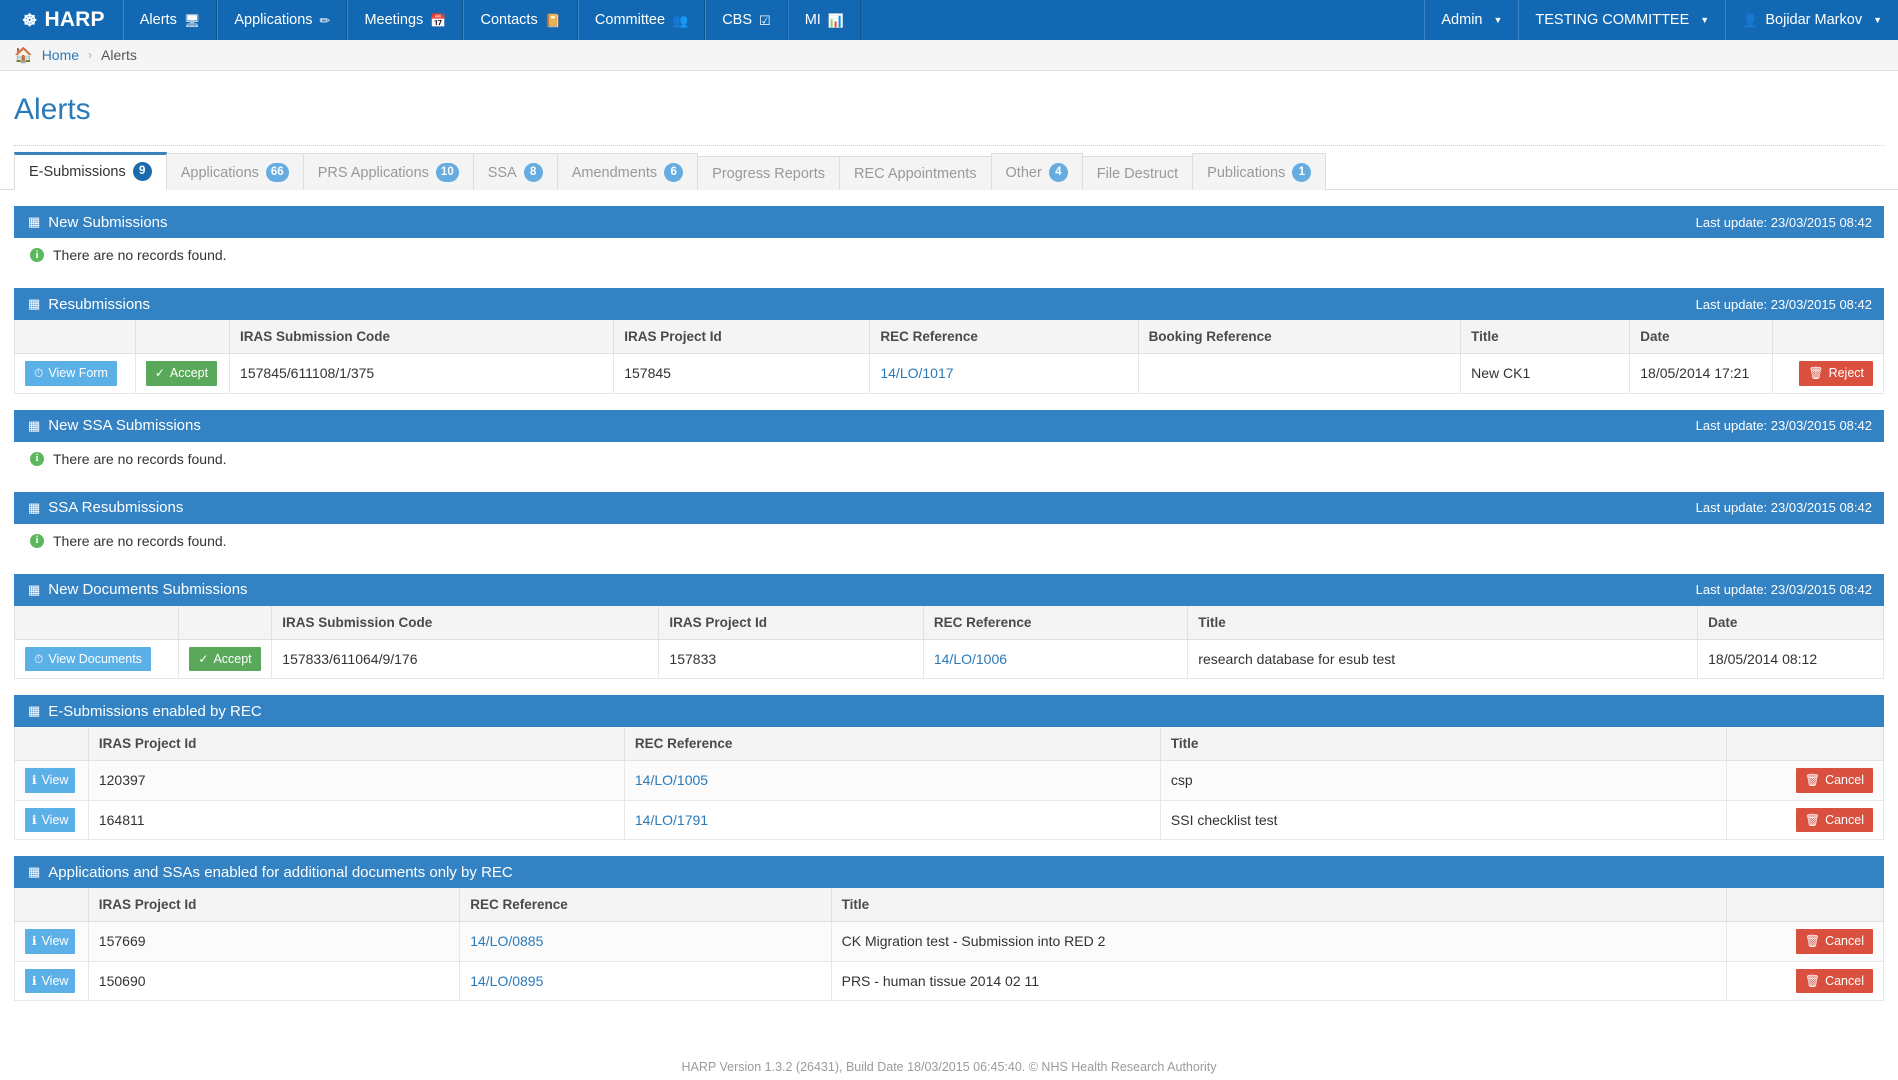 This screenshot has height=1080, width=1898. I want to click on nav-item-admin: Admin ▼, so click(1471, 20).